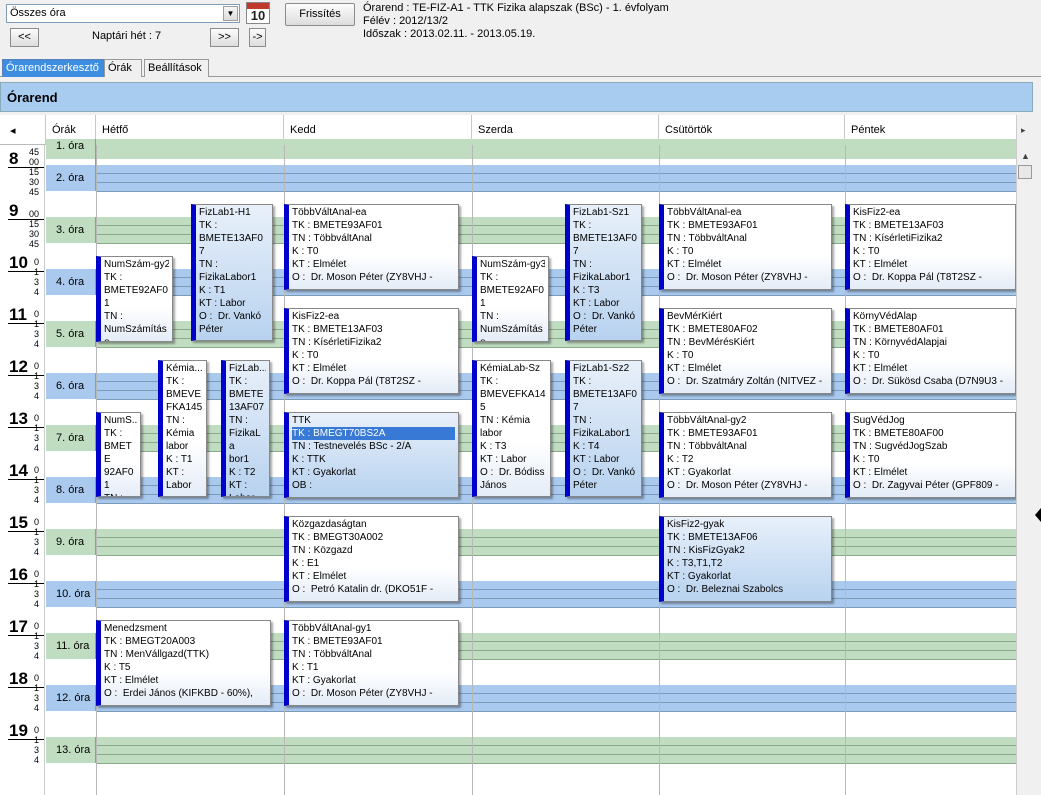 This screenshot has height=795, width=1041. Describe the element at coordinates (362, 667) in the screenshot. I see `event-body: TK : BMETE93AF01 TN : TöbbváltAnal K` at that location.